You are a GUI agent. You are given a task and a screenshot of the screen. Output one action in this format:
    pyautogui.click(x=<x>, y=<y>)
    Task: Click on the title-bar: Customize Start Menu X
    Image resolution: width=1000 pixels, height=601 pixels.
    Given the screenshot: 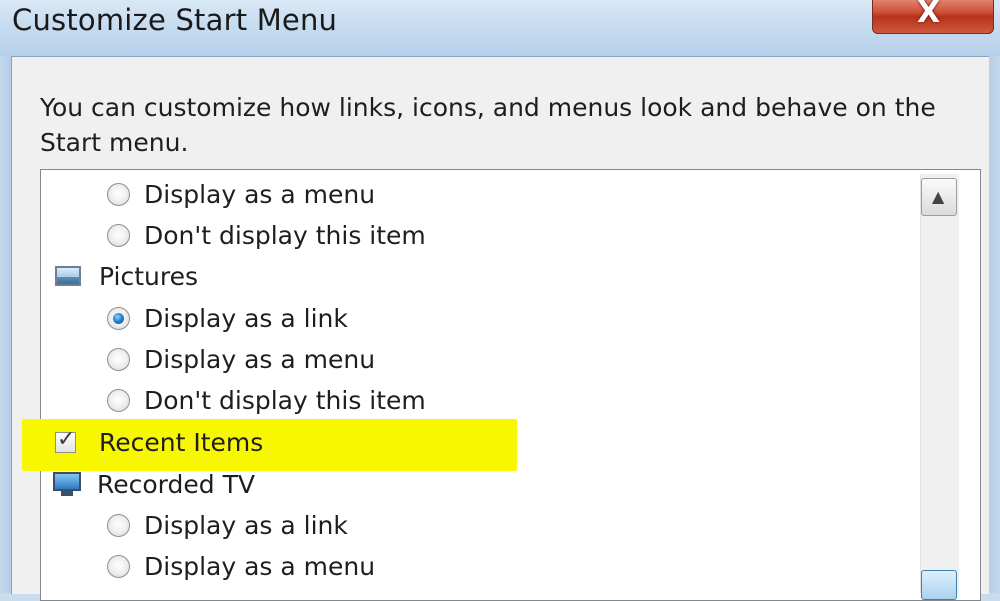 What is the action you would take?
    pyautogui.click(x=500, y=28)
    